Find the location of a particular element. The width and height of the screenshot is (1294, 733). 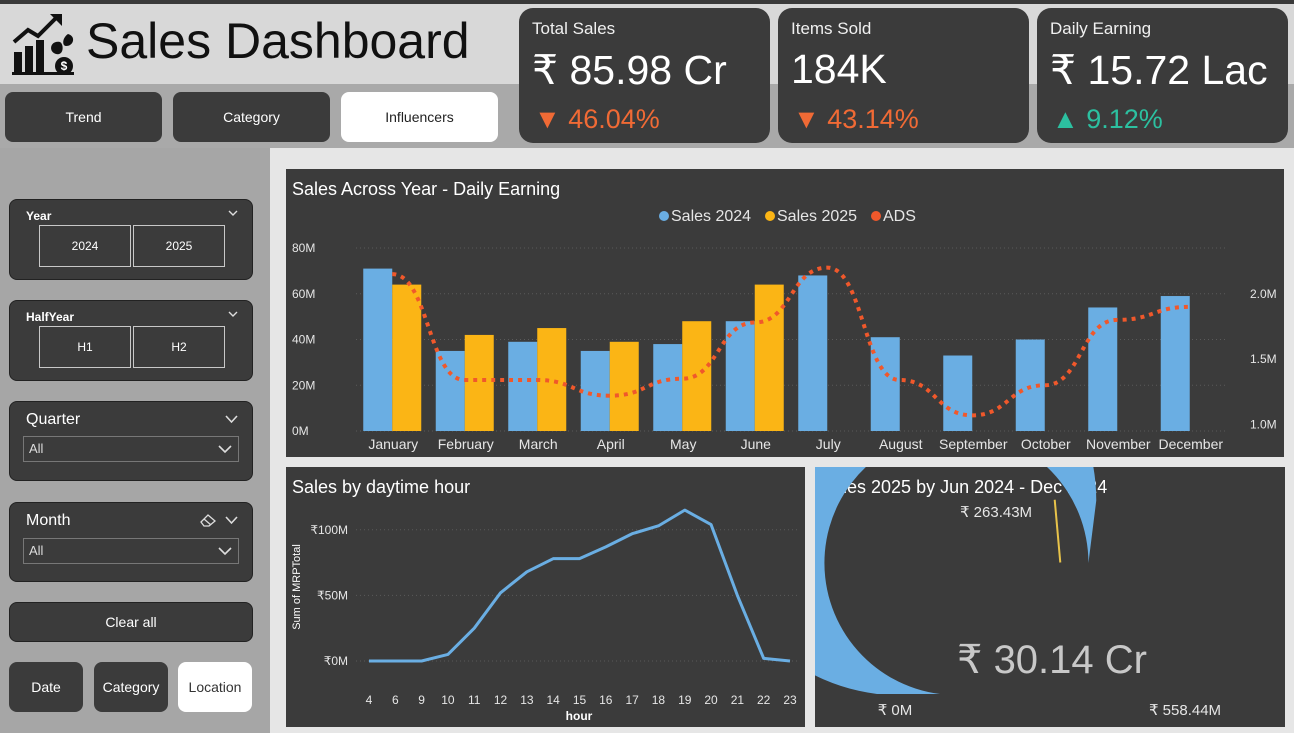

x-tick-label: August is located at coordinates (901, 444).